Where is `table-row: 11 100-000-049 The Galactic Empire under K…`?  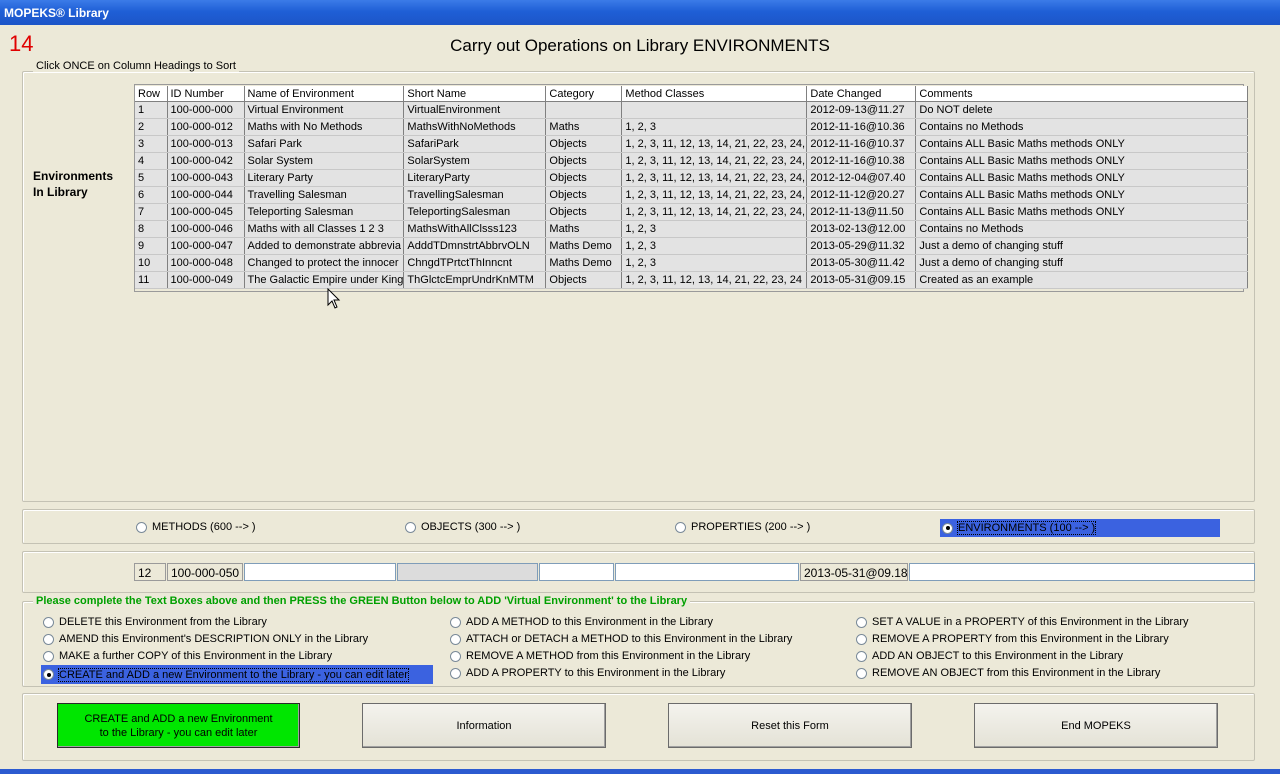
table-row: 11 100-000-049 The Galactic Empire under K… is located at coordinates (692, 280).